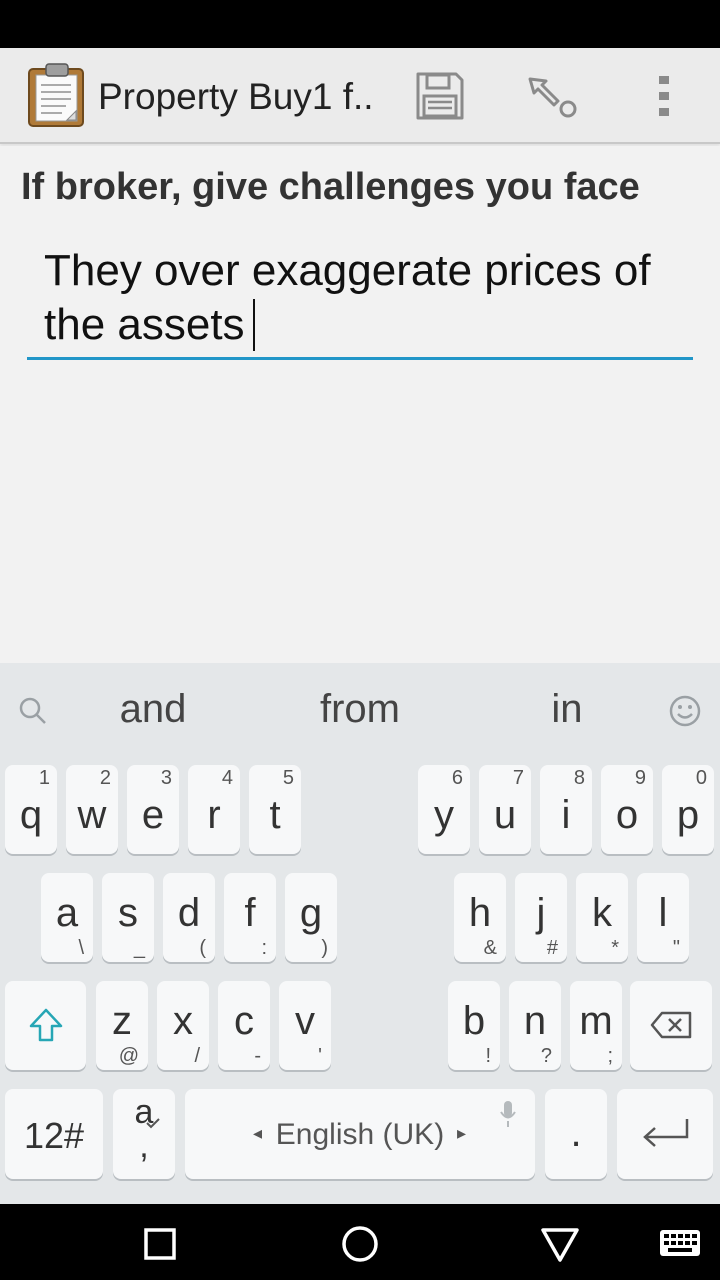 Image resolution: width=720 pixels, height=1280 pixels. What do you see at coordinates (67, 917) in the screenshot?
I see `key-a: a \` at bounding box center [67, 917].